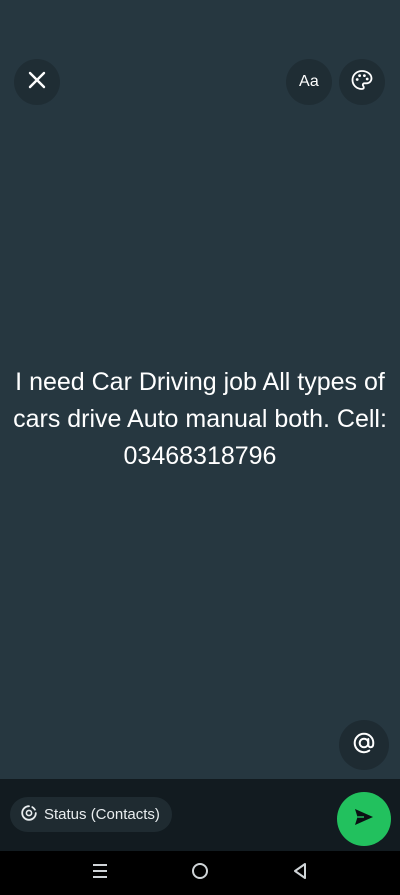 The height and width of the screenshot is (895, 400). What do you see at coordinates (200, 815) in the screenshot?
I see `bottom-bar: Status (Contacts)` at bounding box center [200, 815].